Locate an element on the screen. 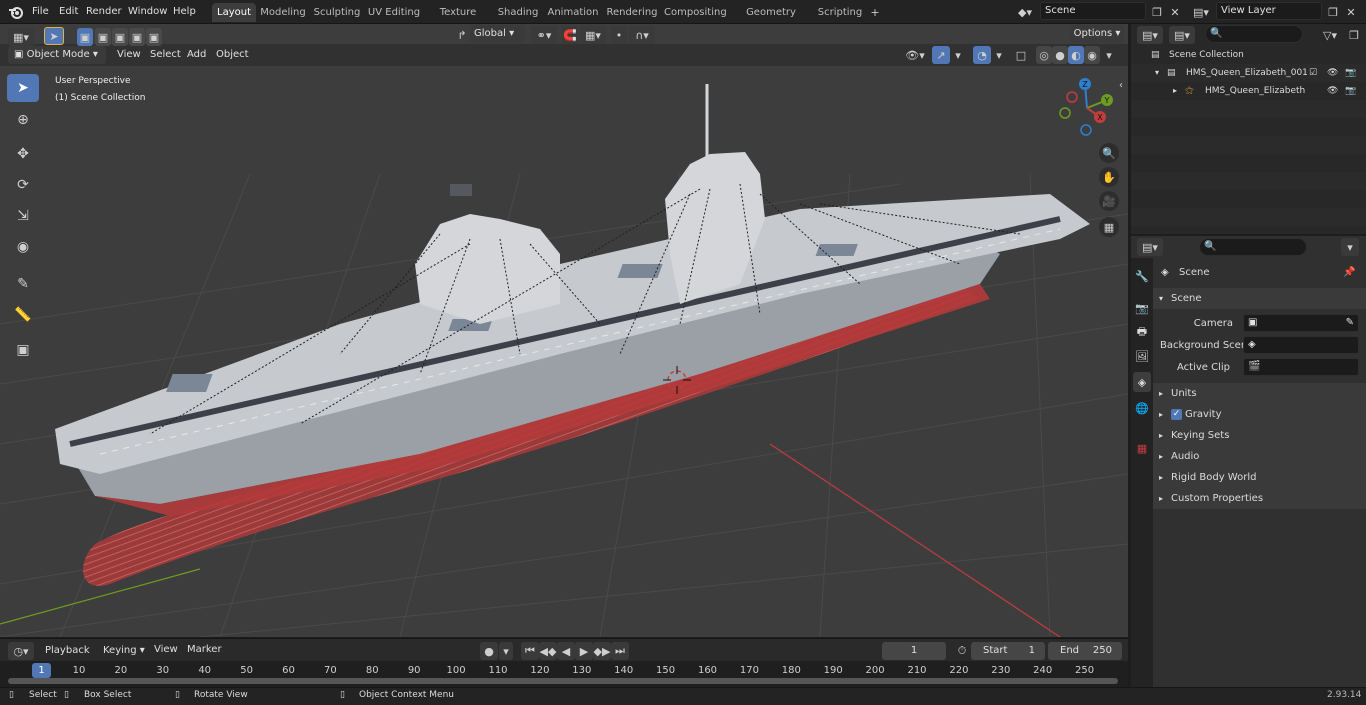  scale-tool-icon: ⇲ is located at coordinates (23, 216).